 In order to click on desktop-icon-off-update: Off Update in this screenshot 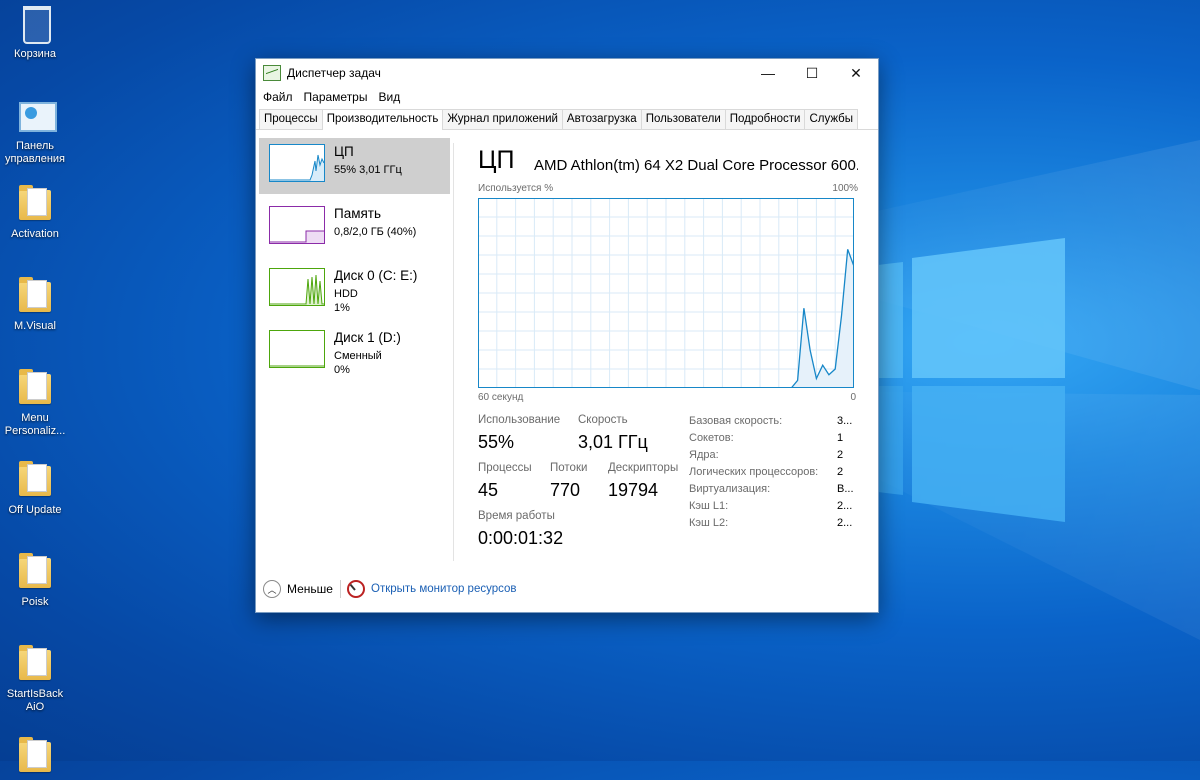, I will do `click(35, 488)`.